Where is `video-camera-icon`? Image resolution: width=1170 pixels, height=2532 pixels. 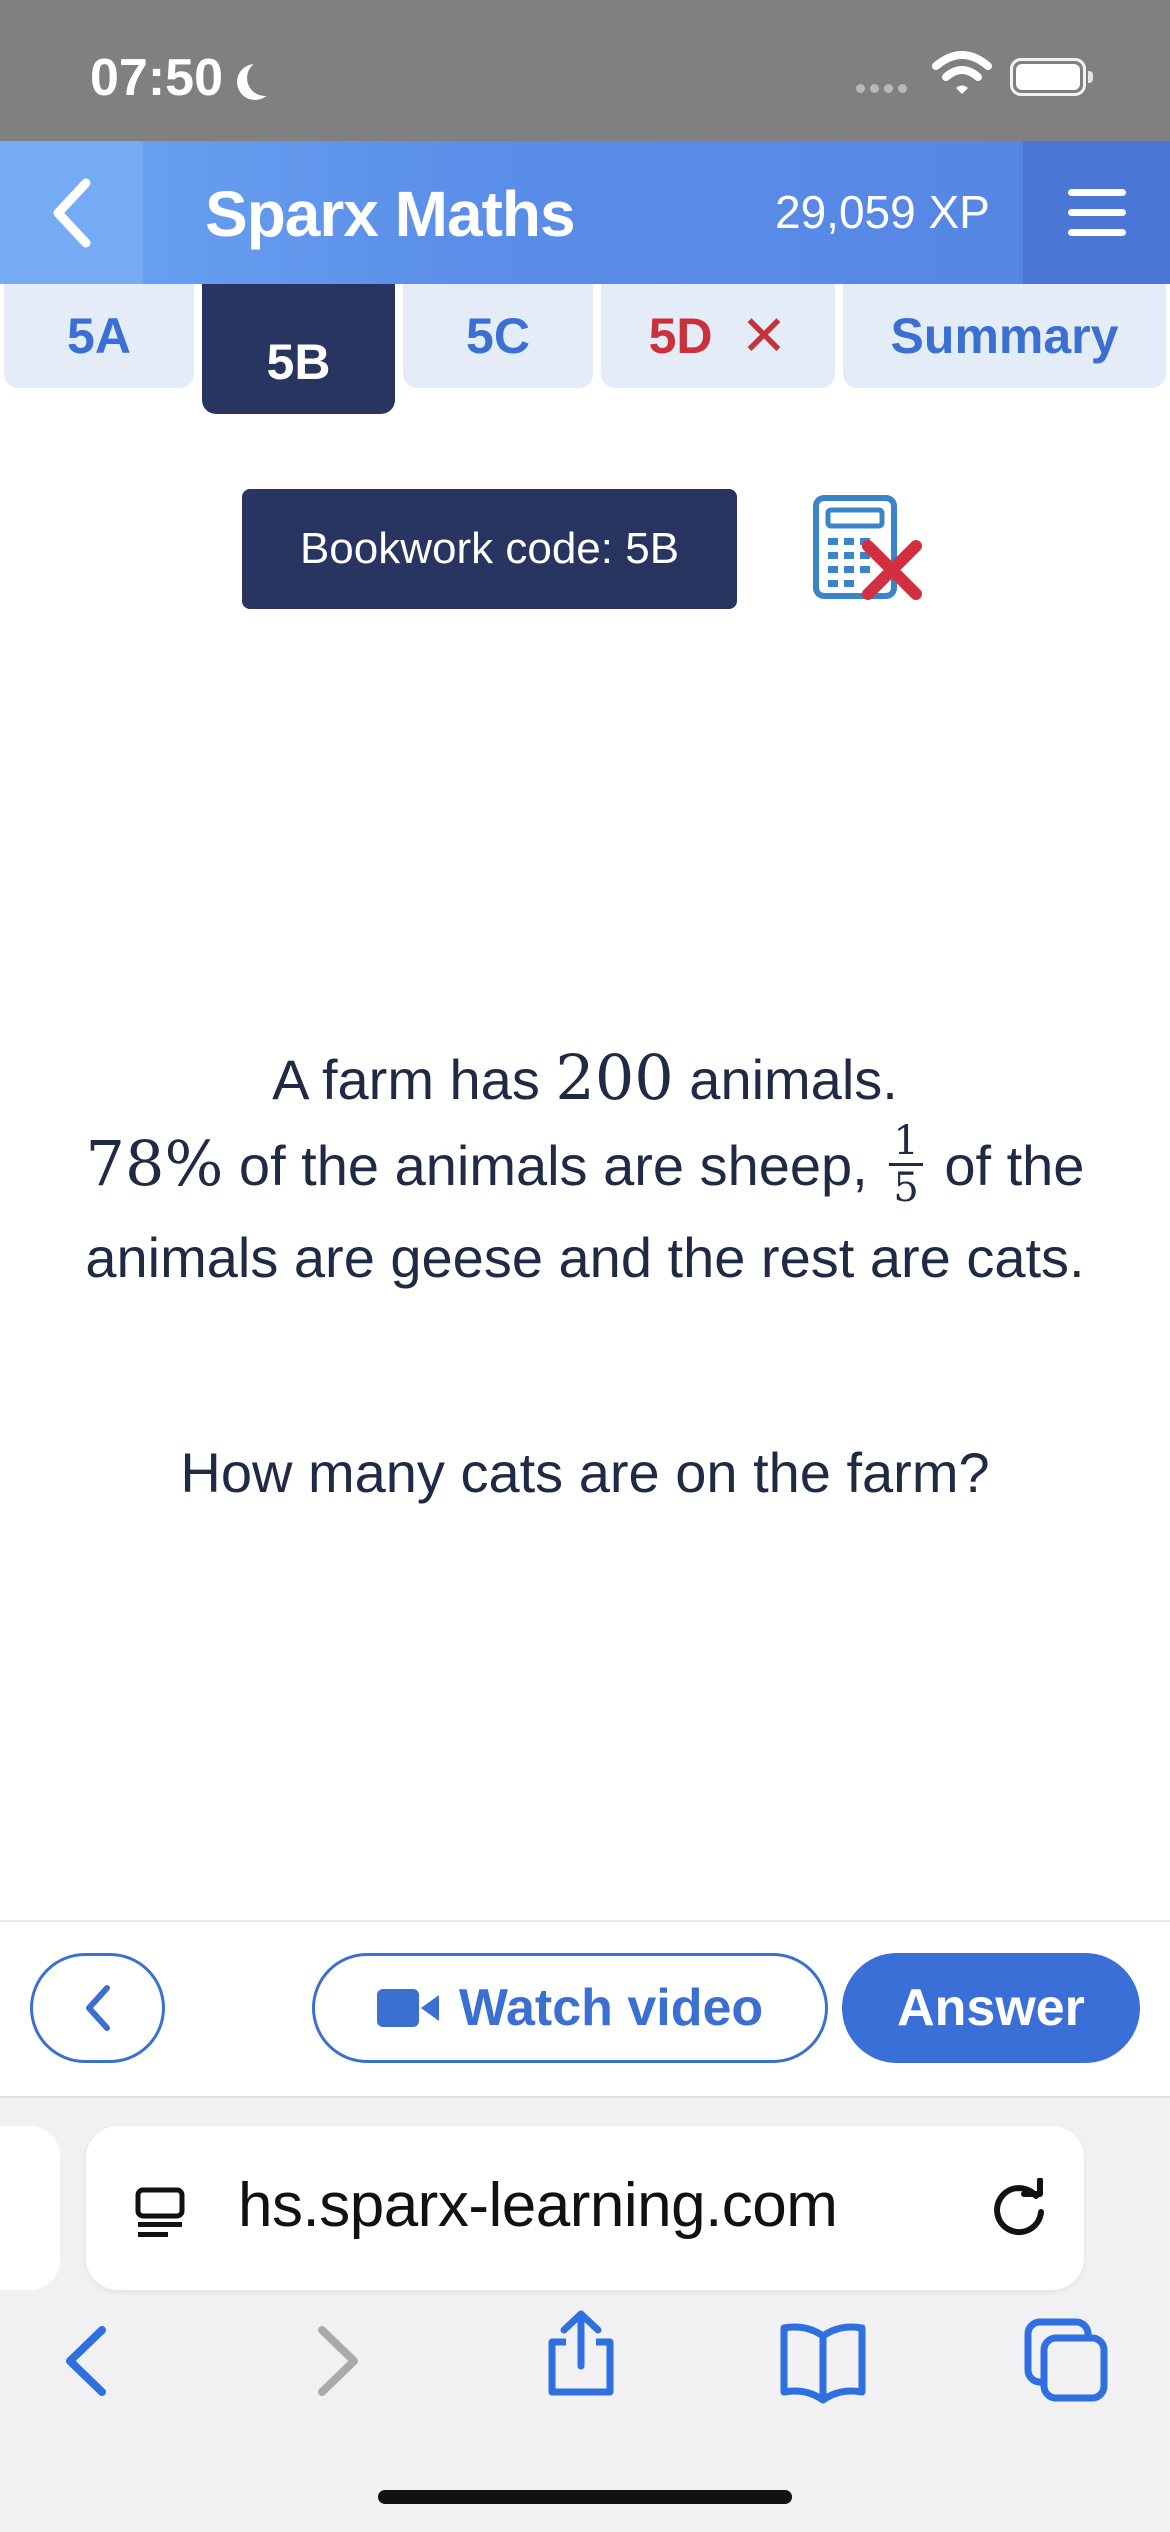 video-camera-icon is located at coordinates (407, 2008).